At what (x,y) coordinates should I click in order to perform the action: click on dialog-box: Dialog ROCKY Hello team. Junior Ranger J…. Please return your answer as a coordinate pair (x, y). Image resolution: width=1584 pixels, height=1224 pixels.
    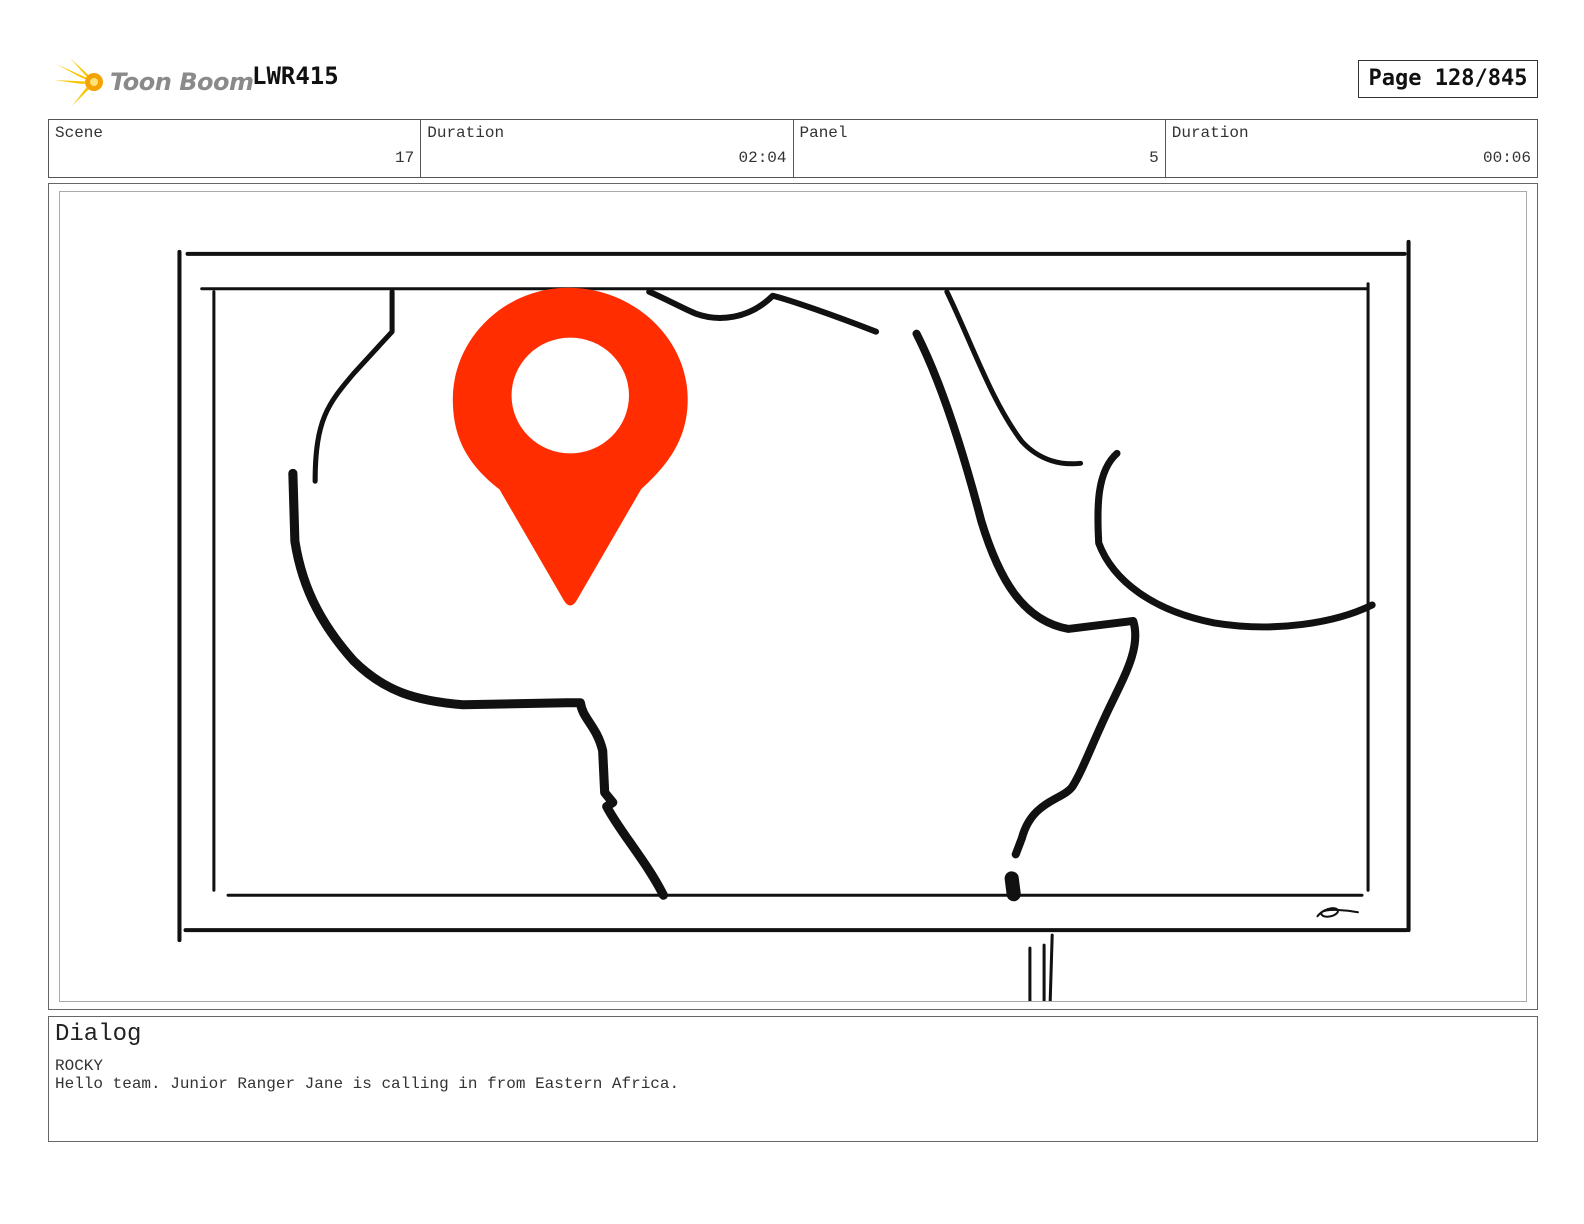
    Looking at the image, I should click on (793, 1079).